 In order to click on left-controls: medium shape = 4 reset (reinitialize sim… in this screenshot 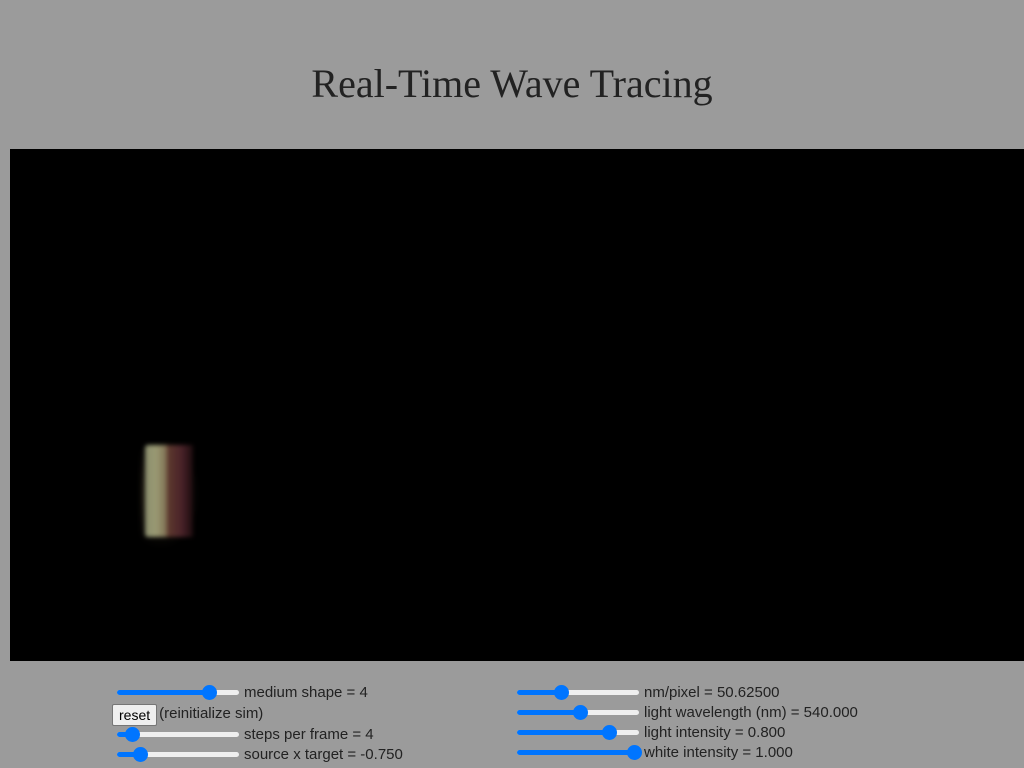, I will do `click(302, 723)`.